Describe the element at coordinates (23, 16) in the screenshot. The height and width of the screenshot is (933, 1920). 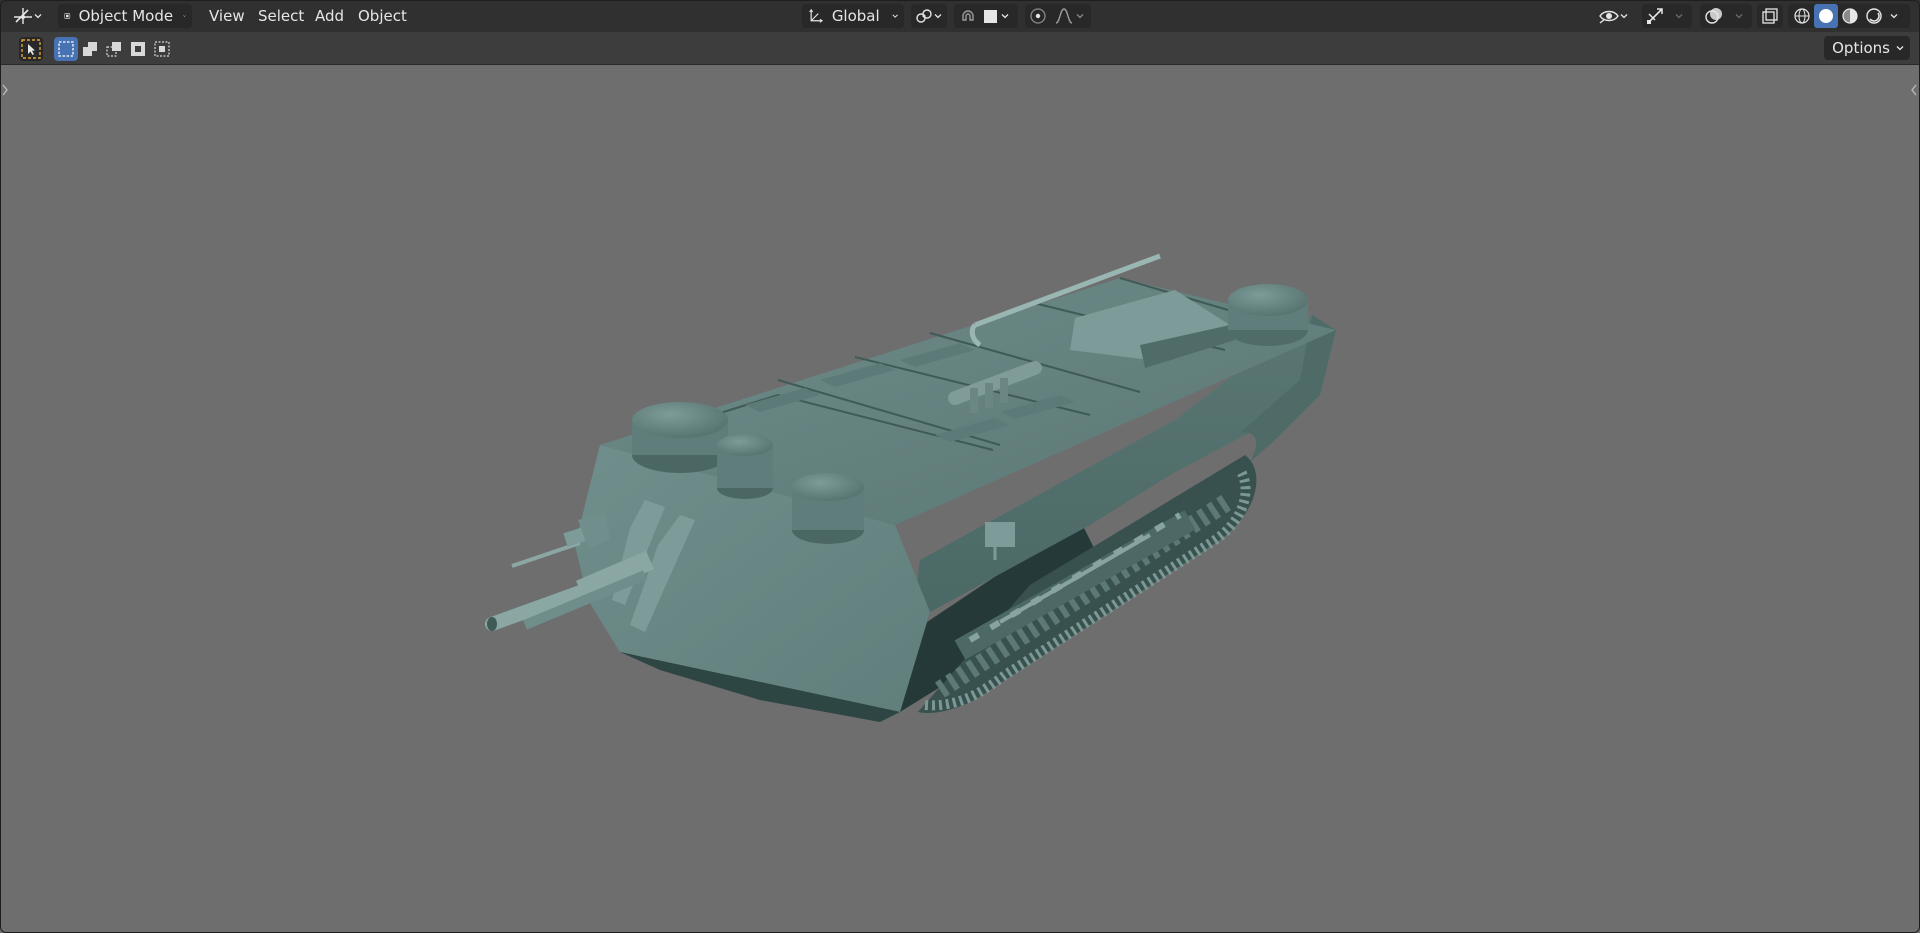
I see `object-transform-icon` at that location.